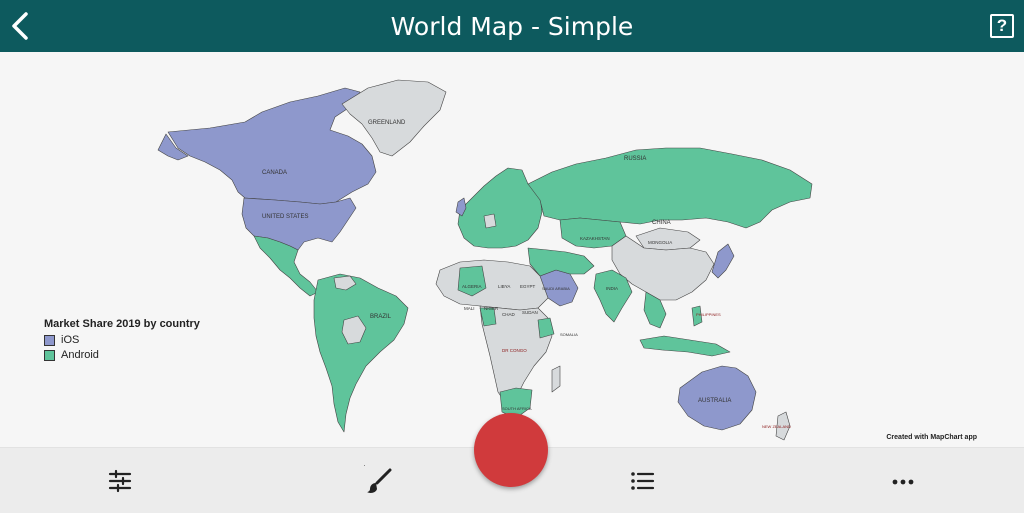 Image resolution: width=1024 pixels, height=513 pixels. I want to click on label-sudan: SUDAN, so click(530, 312).